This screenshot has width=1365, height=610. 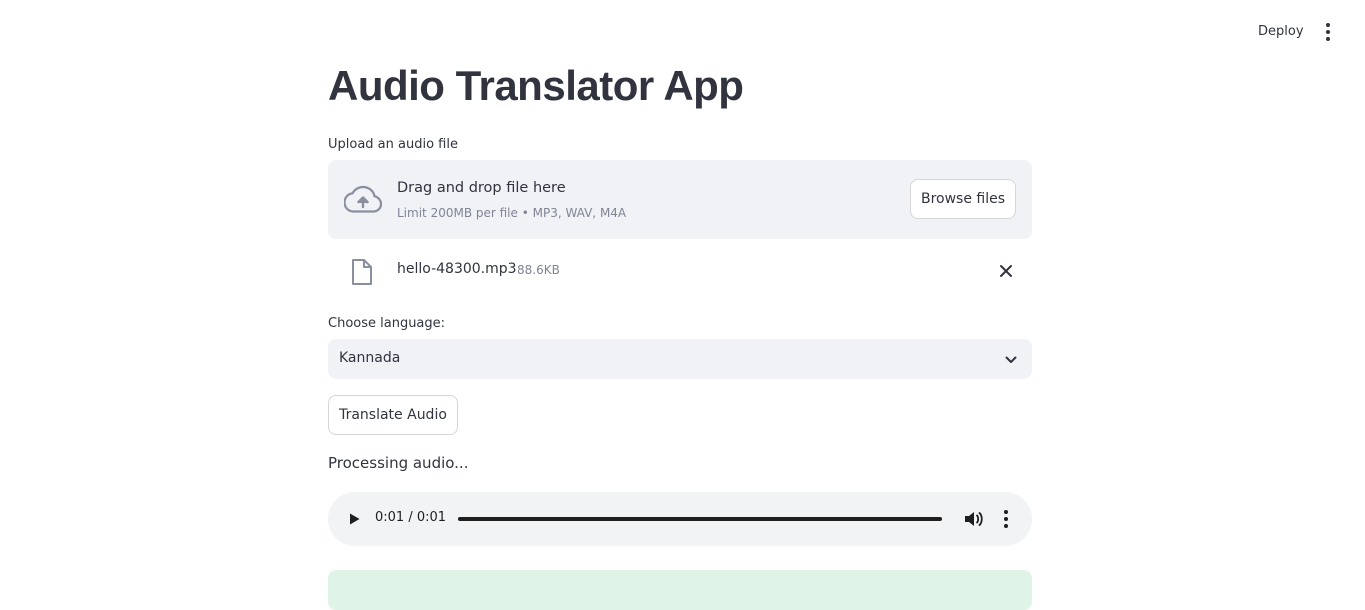 What do you see at coordinates (538, 270) in the screenshot?
I see `file-size: 88.6KB` at bounding box center [538, 270].